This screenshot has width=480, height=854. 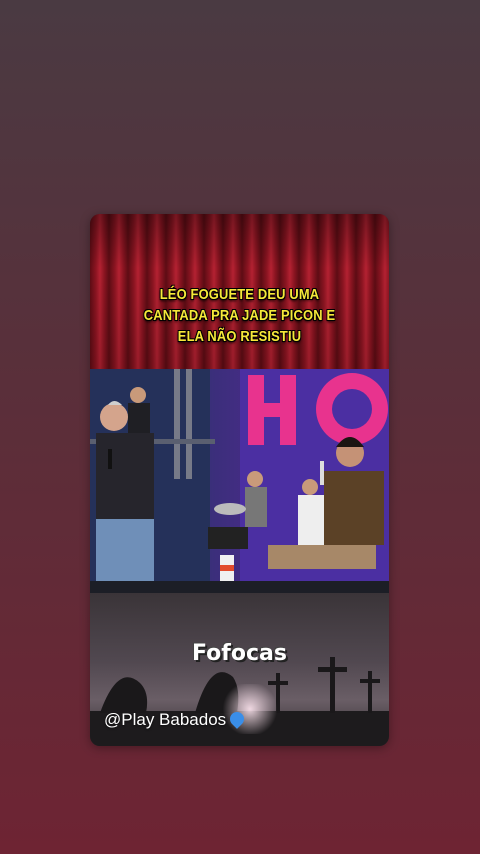 What do you see at coordinates (237, 719) in the screenshot?
I see `blue-drop-icon` at bounding box center [237, 719].